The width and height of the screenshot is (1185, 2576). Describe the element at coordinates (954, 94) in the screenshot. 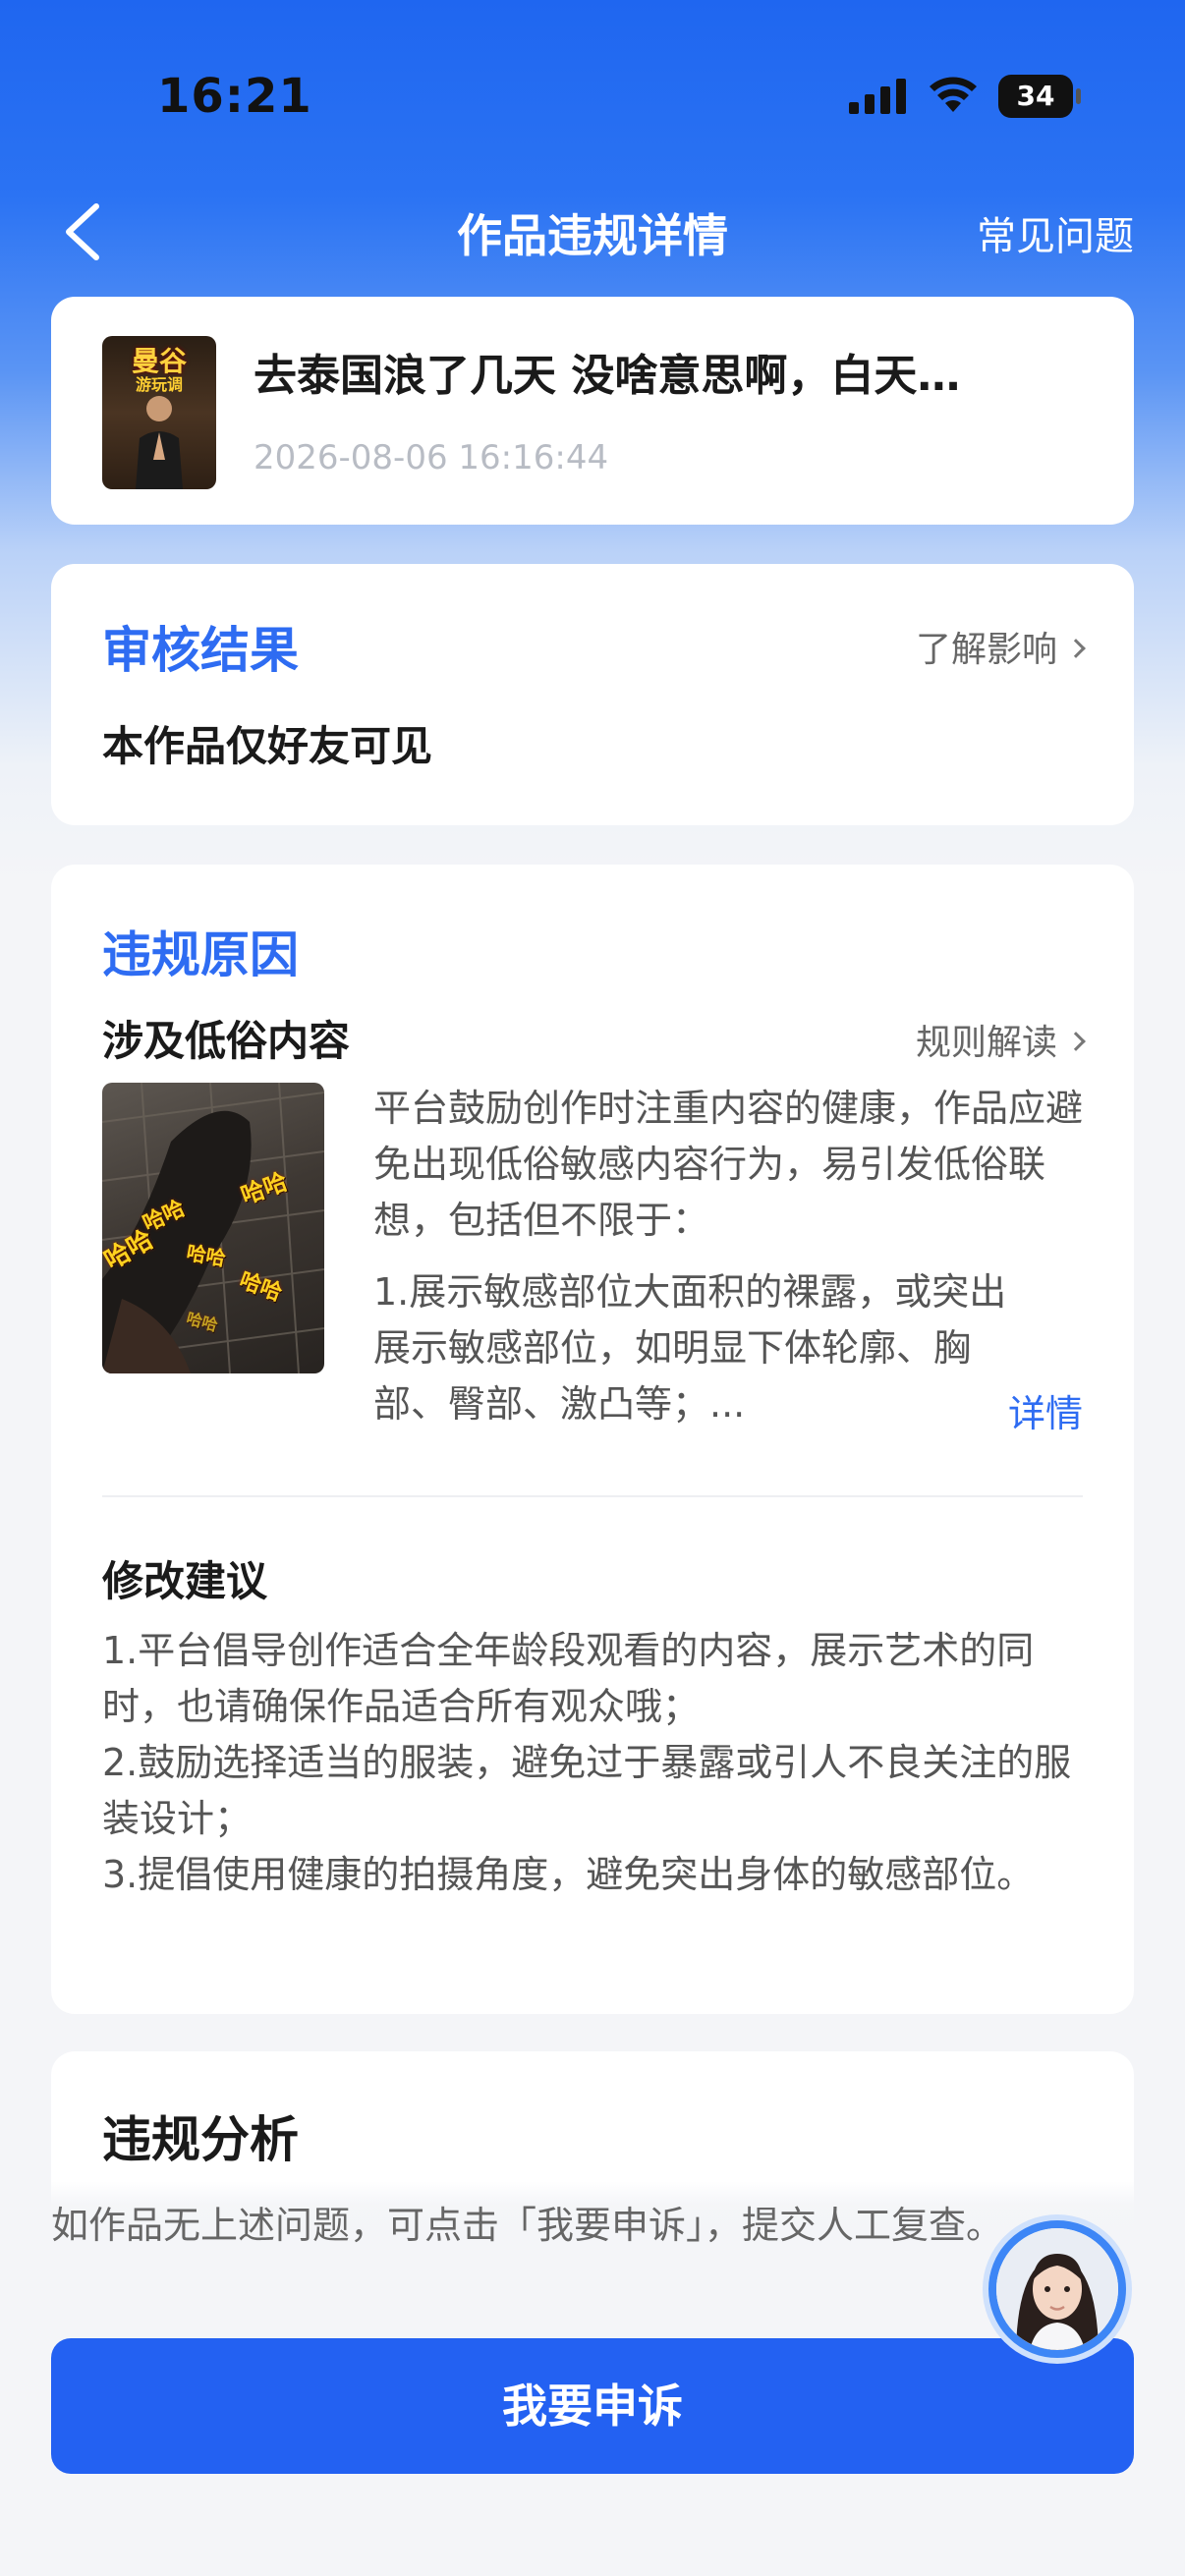

I see `wifi-icon` at that location.